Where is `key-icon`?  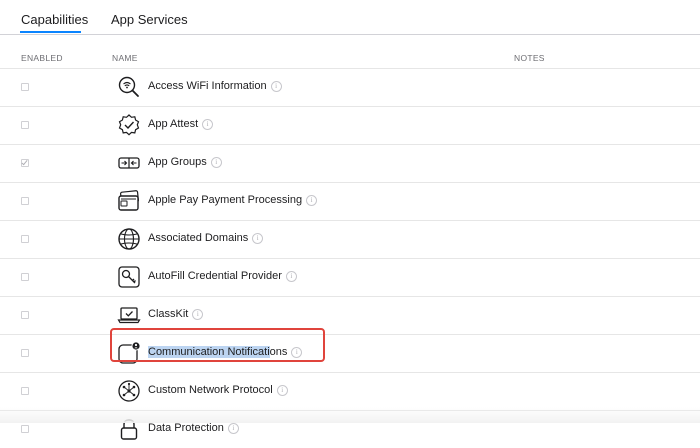 key-icon is located at coordinates (129, 277).